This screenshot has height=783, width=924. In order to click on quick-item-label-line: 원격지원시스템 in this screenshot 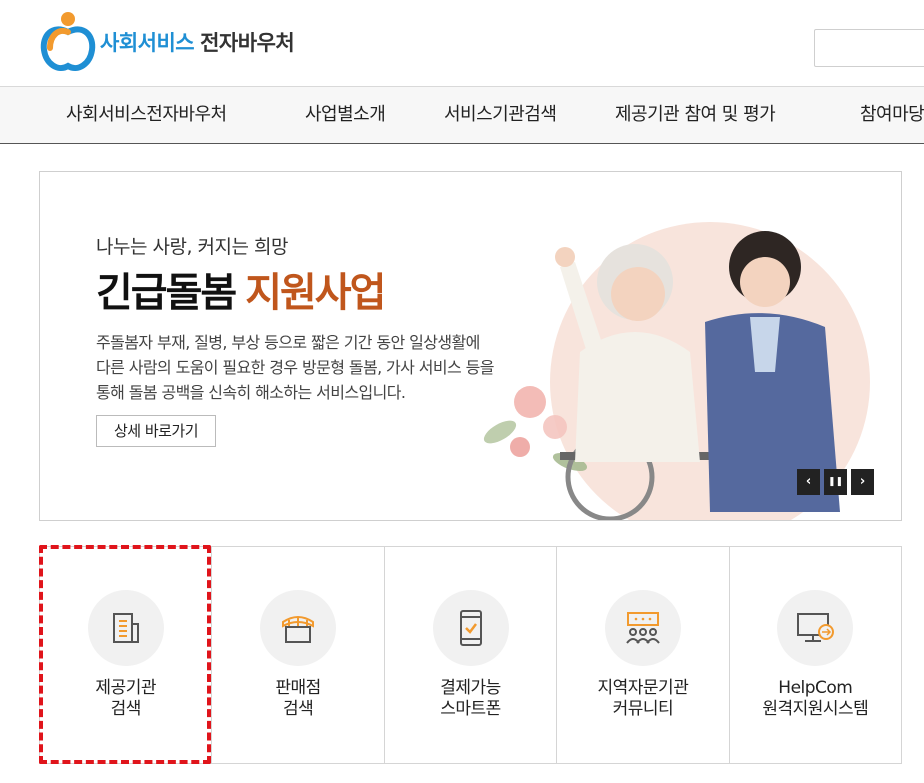, I will do `click(815, 709)`.